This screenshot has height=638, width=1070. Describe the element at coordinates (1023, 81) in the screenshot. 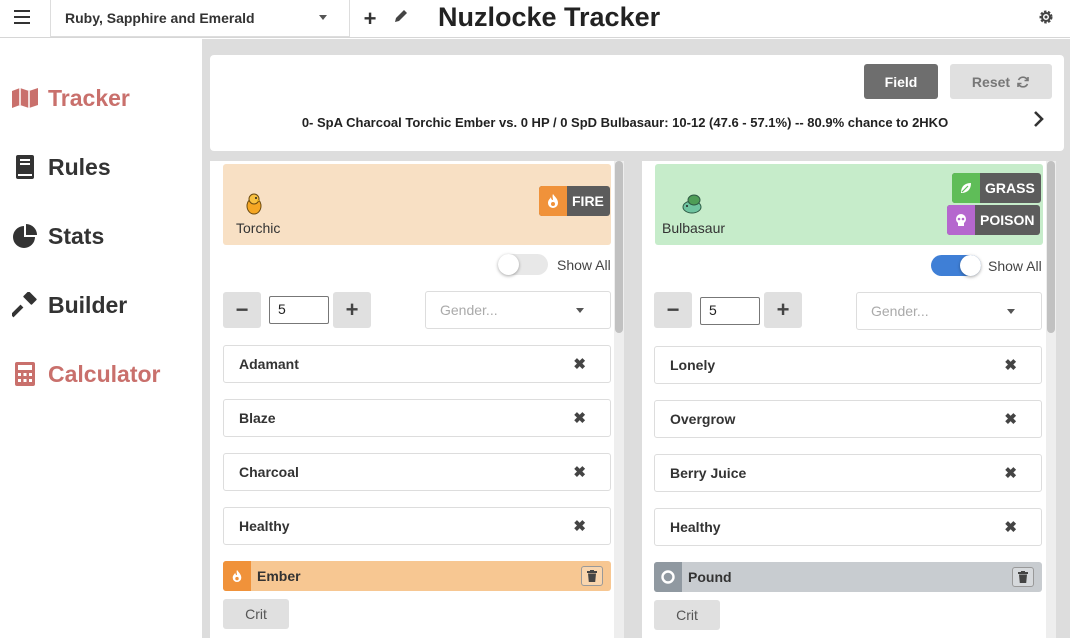

I see `refresh-icon` at that location.